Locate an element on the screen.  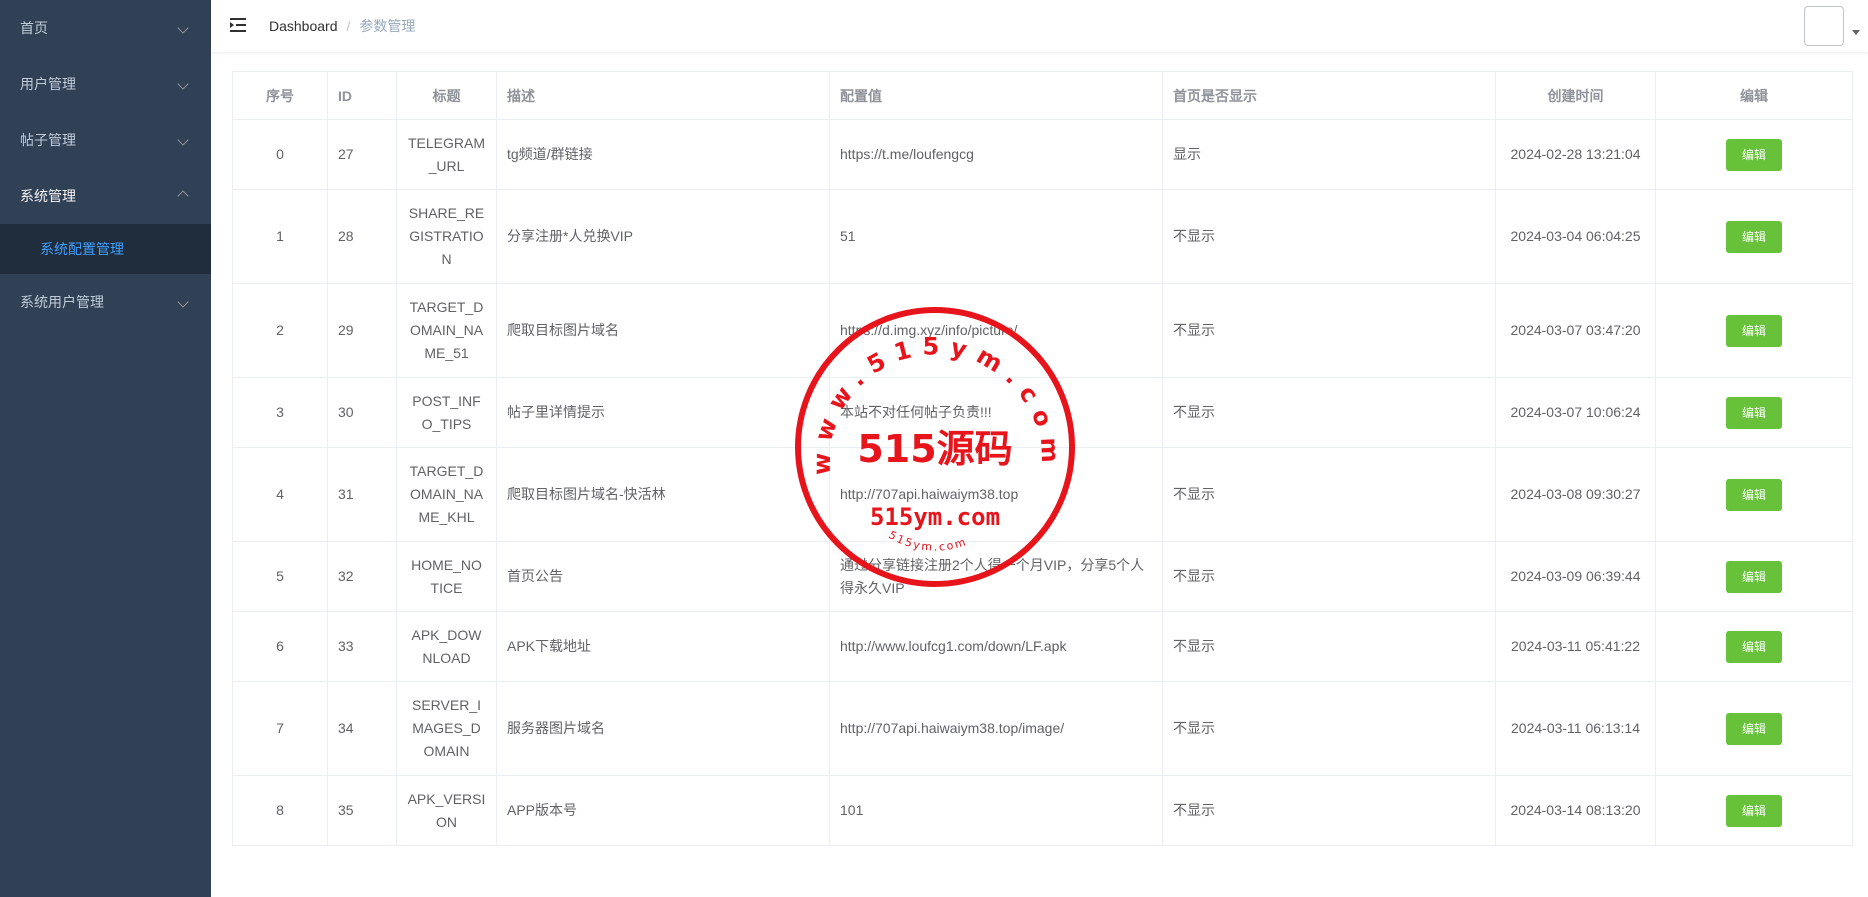
cell-index: 5 is located at coordinates (280, 576).